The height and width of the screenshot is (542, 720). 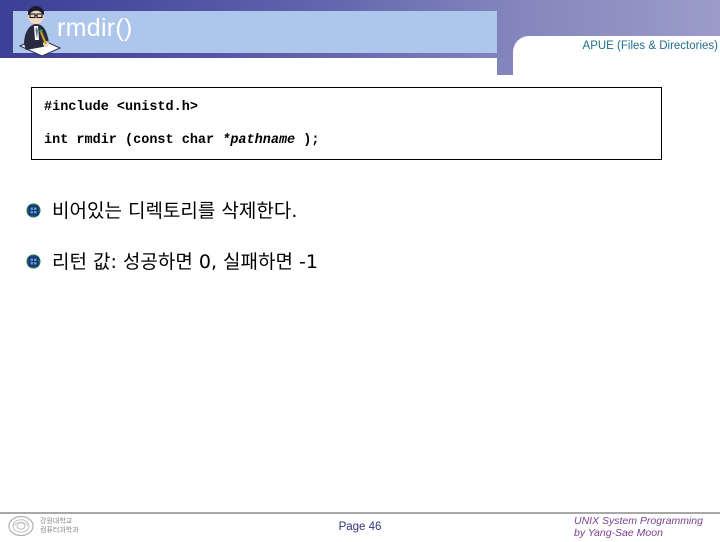 I want to click on code-prototype-prefix: int rmdir (const char, so click(x=133, y=140).